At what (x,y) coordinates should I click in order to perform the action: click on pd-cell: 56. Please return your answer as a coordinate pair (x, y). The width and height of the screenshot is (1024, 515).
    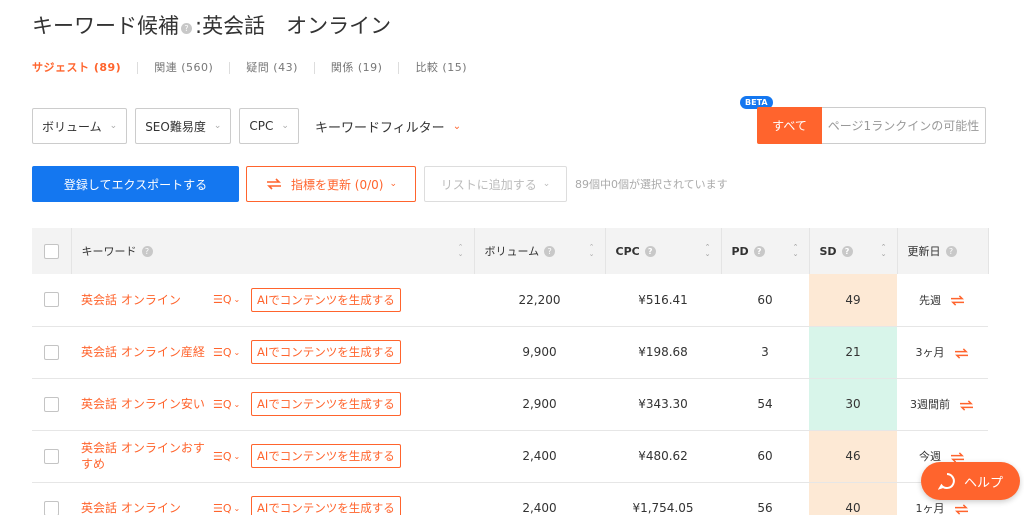
    Looking at the image, I should click on (765, 498).